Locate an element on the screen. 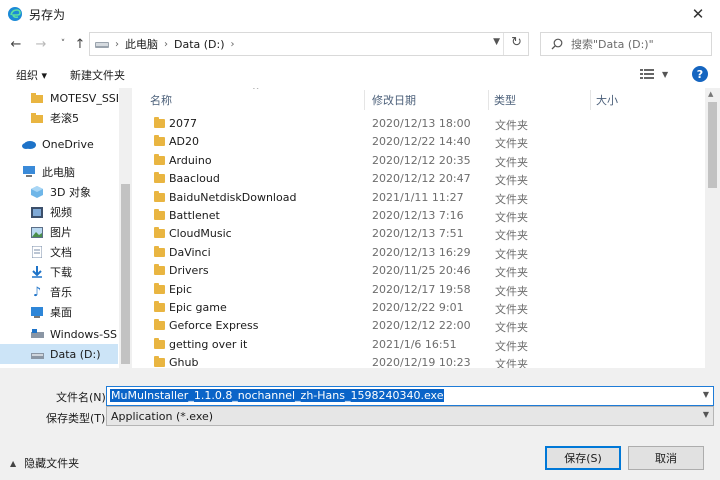 The image size is (720, 480). scroll-up-icon: ▲ is located at coordinates (710, 94).